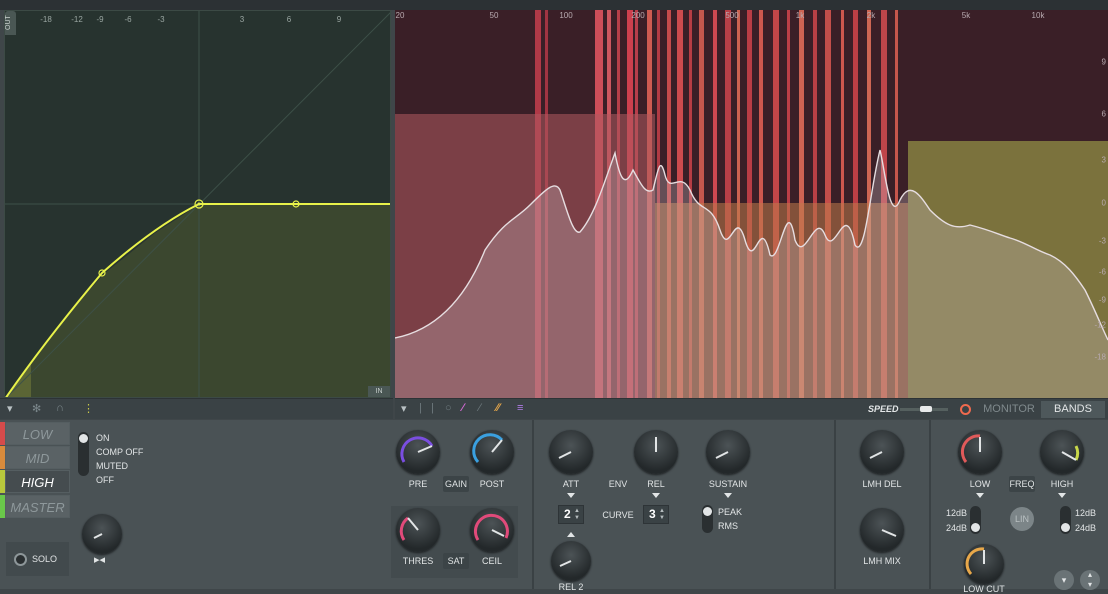  I want to click on ceil-knob, so click(492, 530).